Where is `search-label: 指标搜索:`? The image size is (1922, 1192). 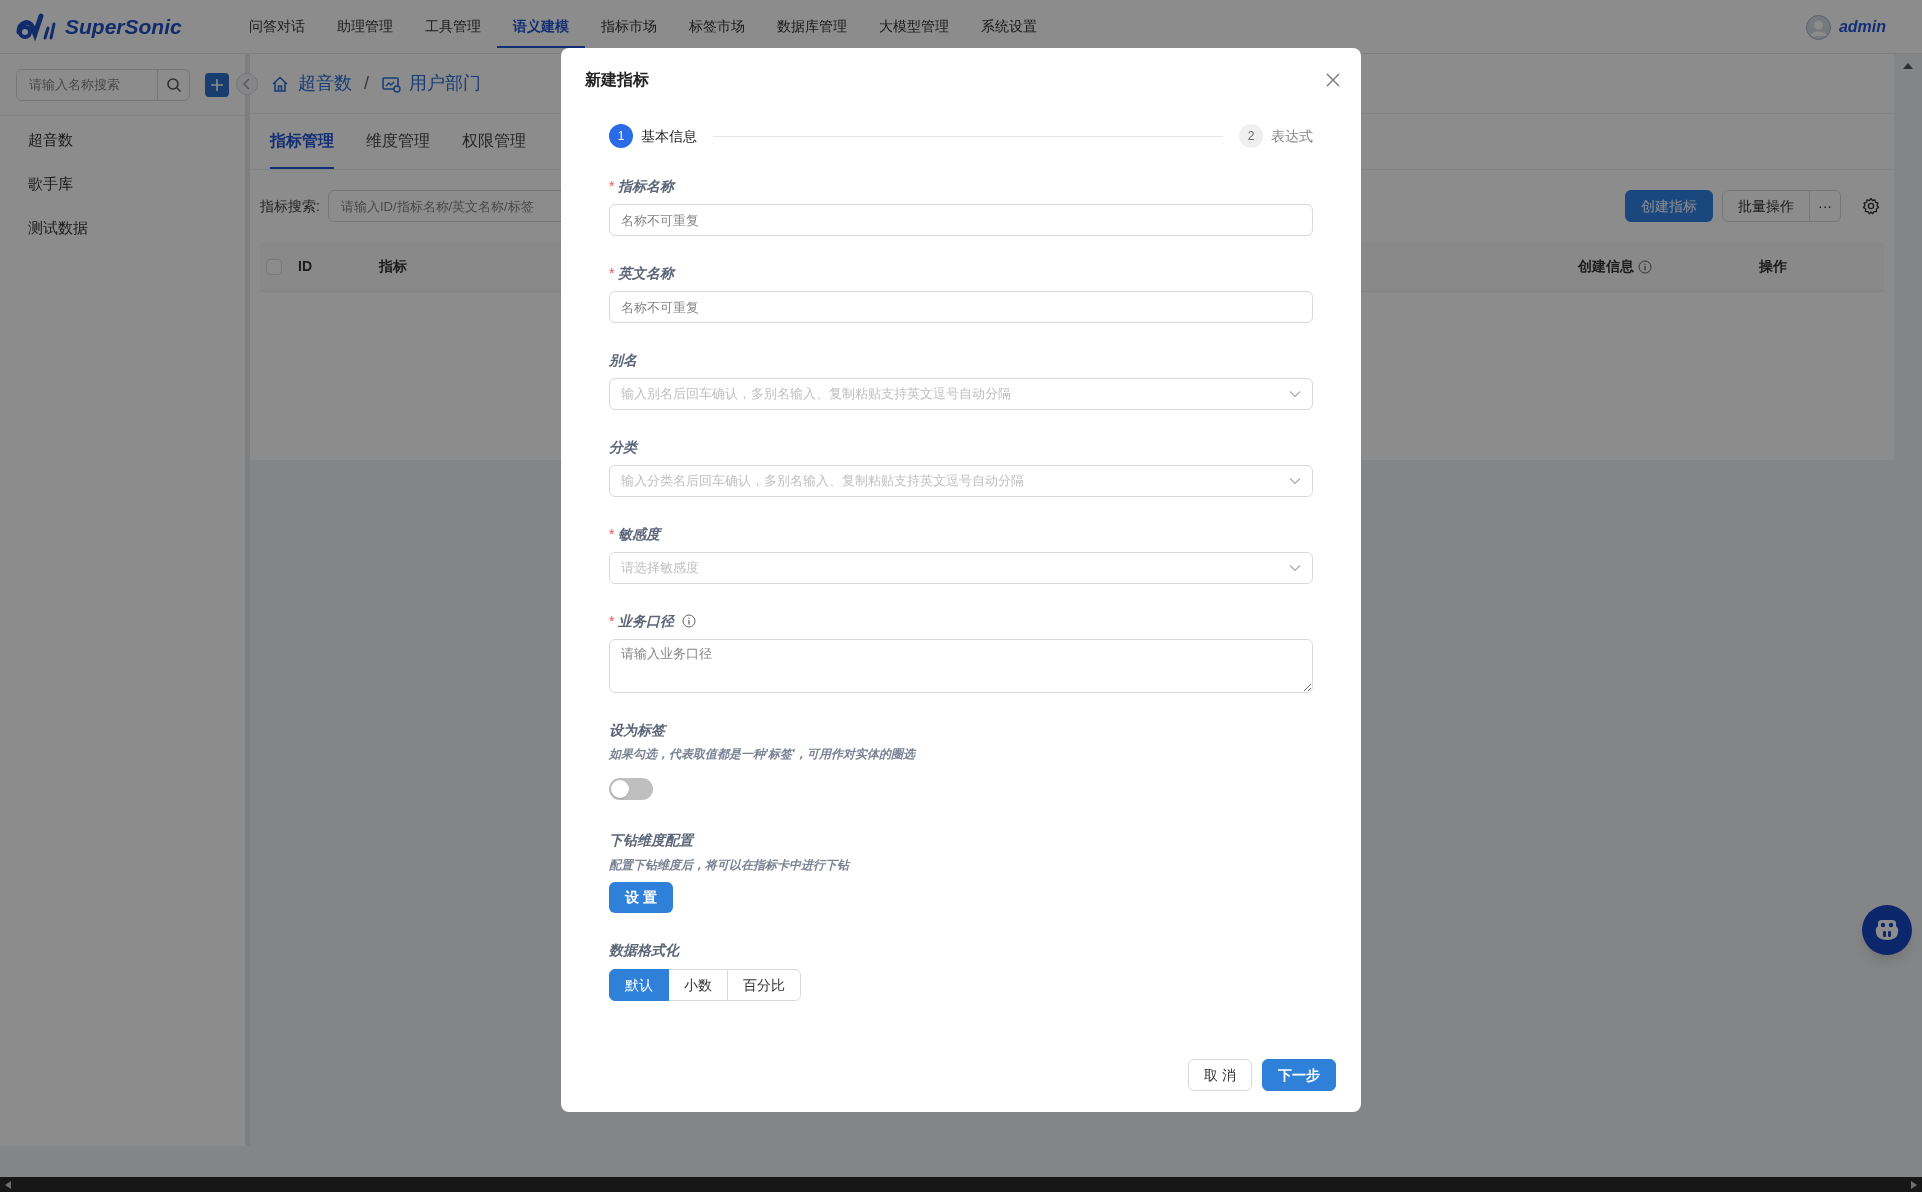
search-label: 指标搜索: is located at coordinates (290, 206).